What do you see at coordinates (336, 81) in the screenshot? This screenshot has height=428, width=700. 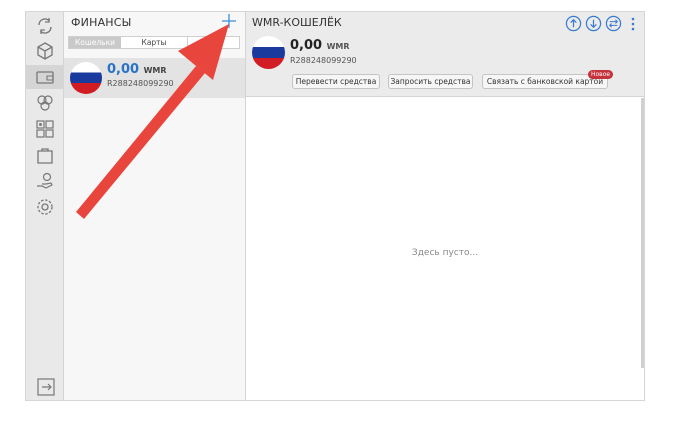 I see `transfer-funds-button: Перевести средства` at bounding box center [336, 81].